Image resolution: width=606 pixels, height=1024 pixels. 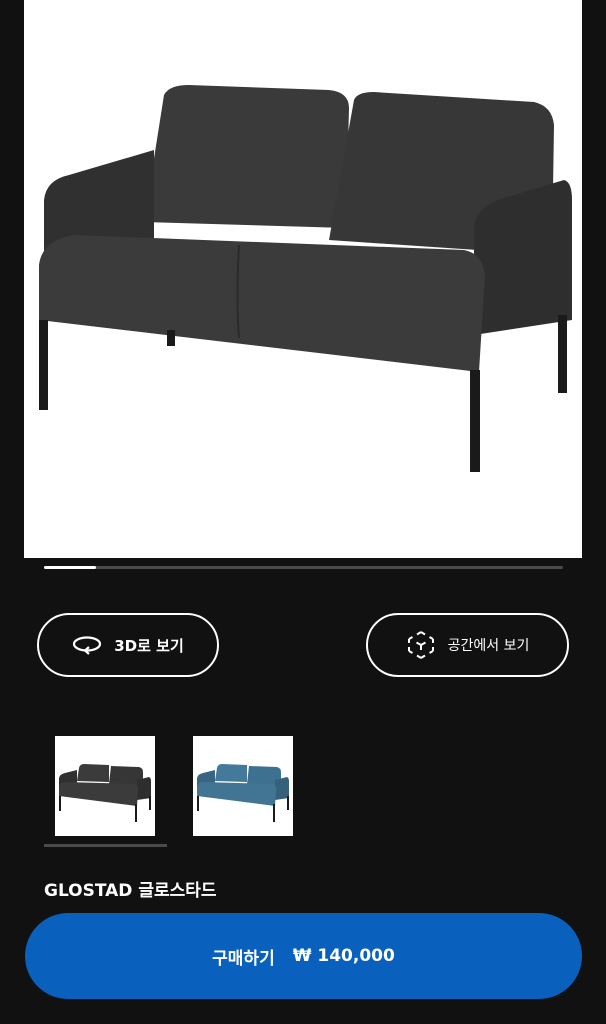 What do you see at coordinates (130, 891) in the screenshot?
I see `product-name: GLOSTAD 글로스타드` at bounding box center [130, 891].